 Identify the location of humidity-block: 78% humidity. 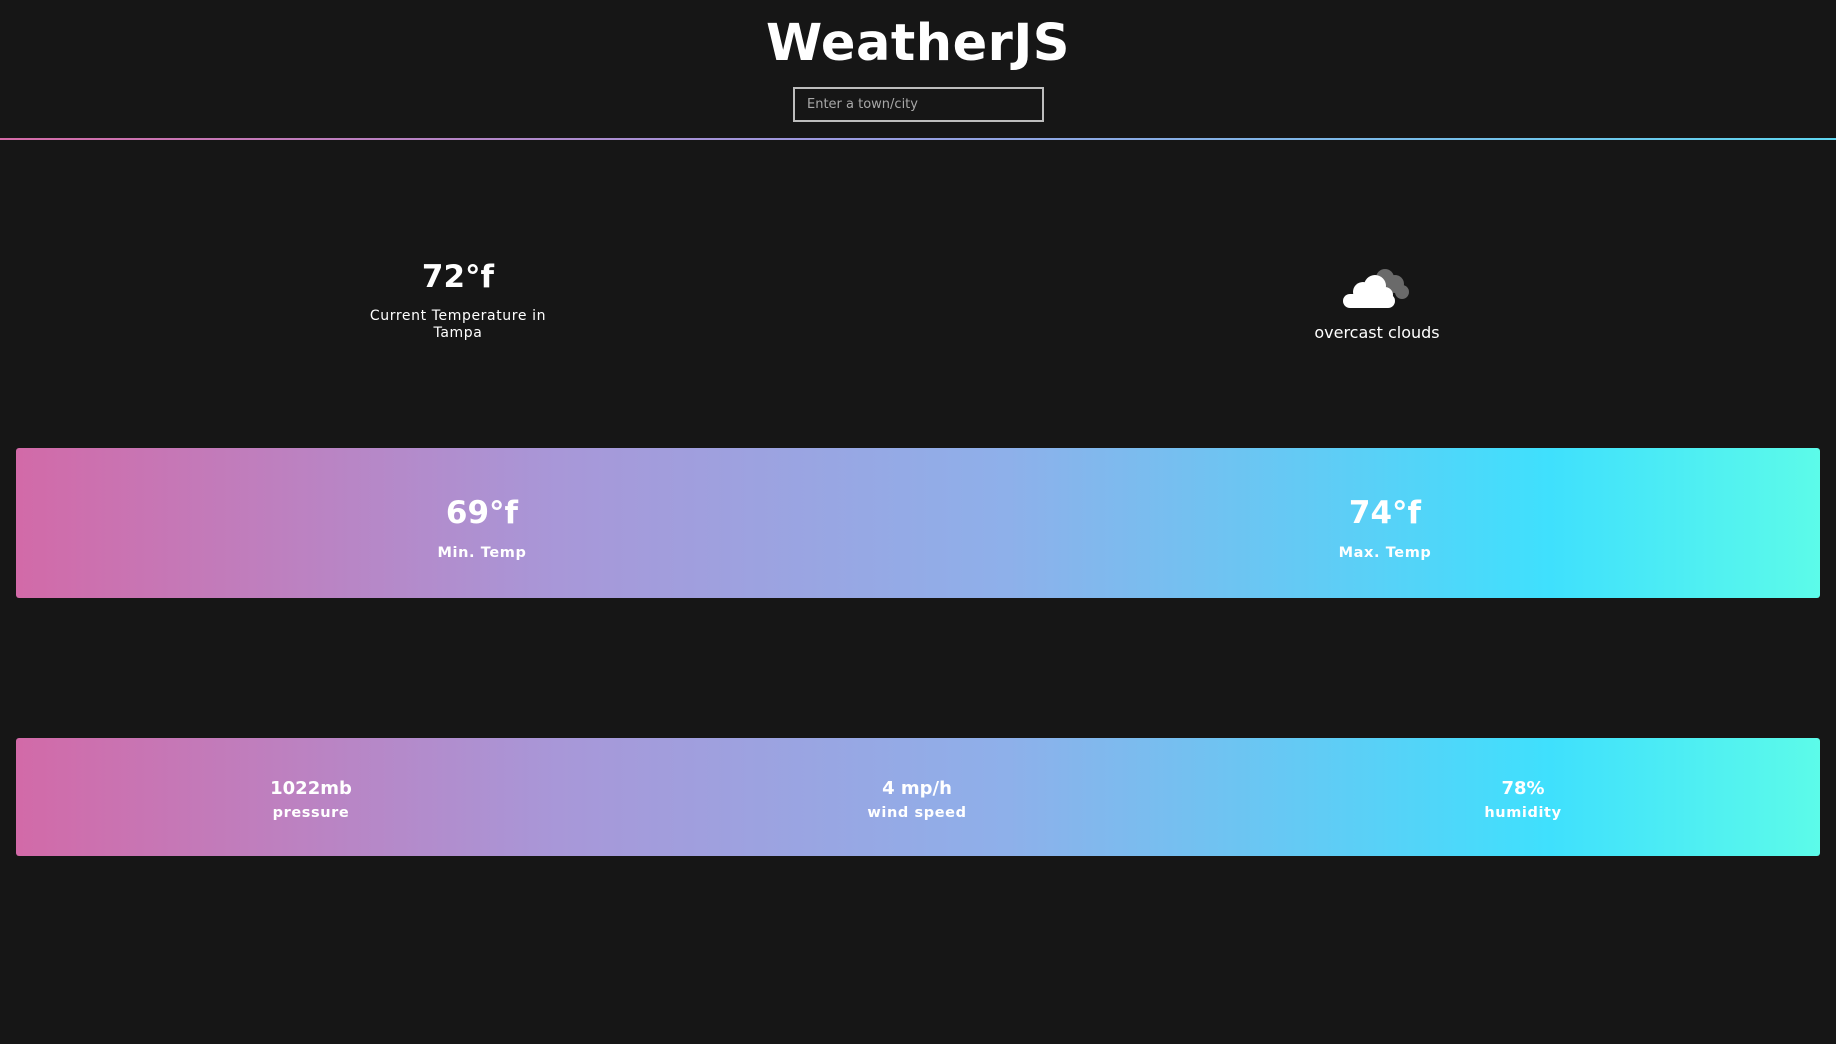
(1523, 799).